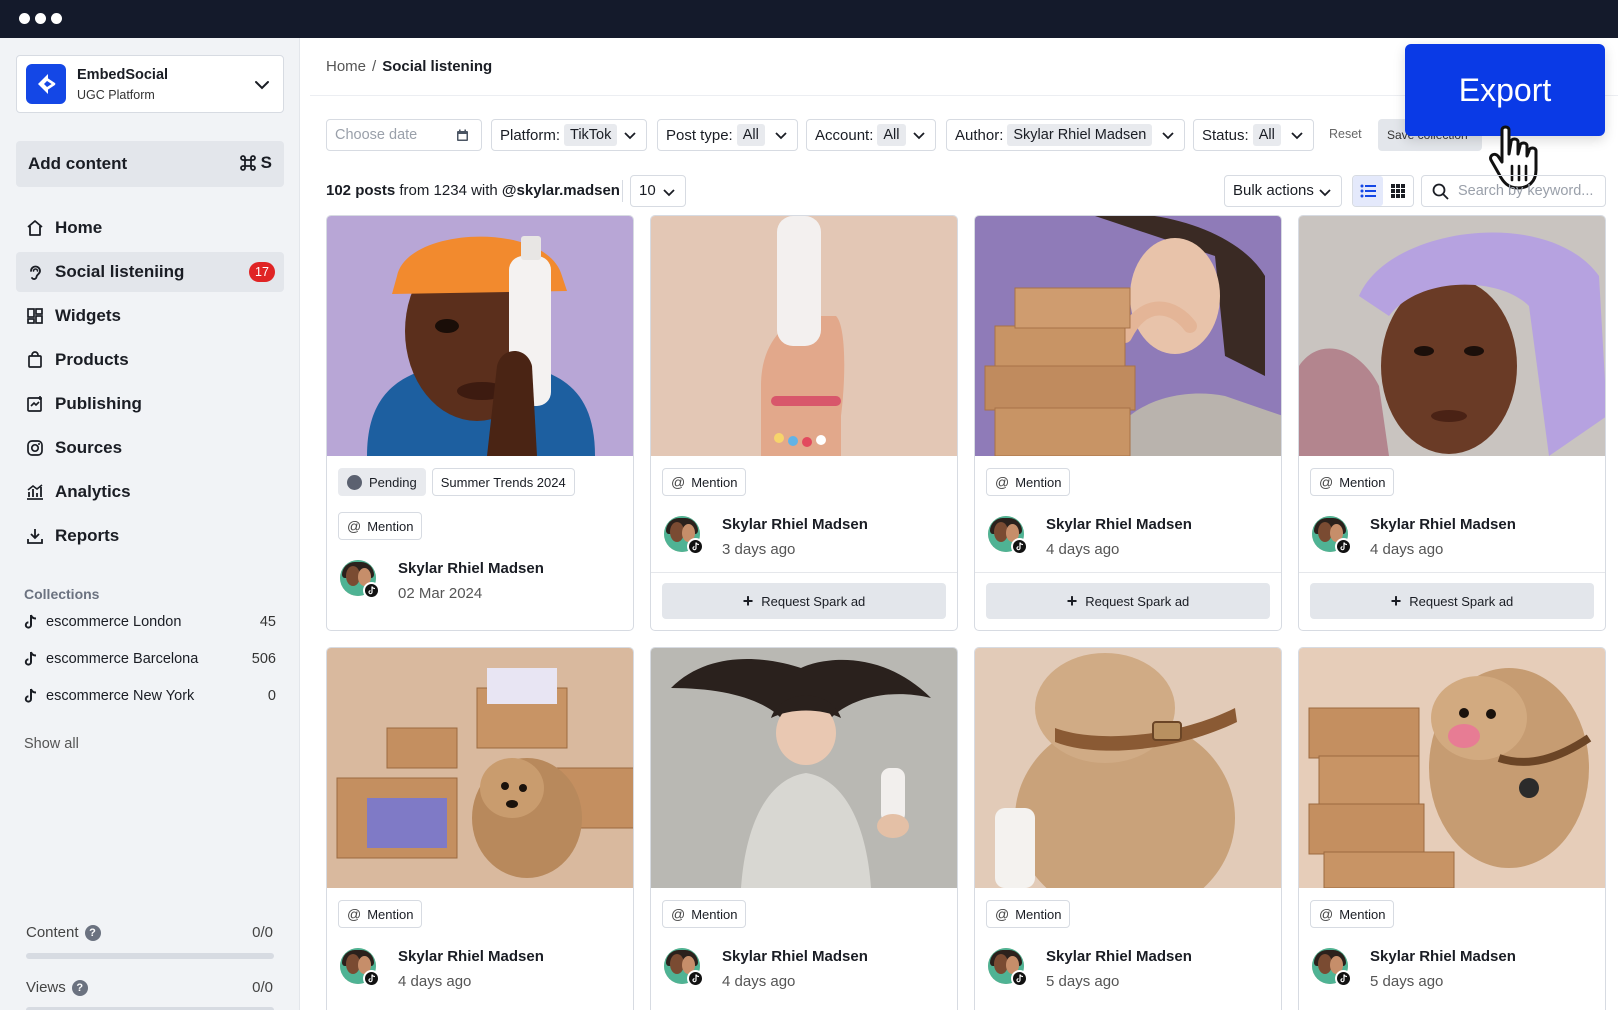 This screenshot has width=1618, height=1010. Describe the element at coordinates (1398, 191) in the screenshot. I see `grid-view-button` at that location.